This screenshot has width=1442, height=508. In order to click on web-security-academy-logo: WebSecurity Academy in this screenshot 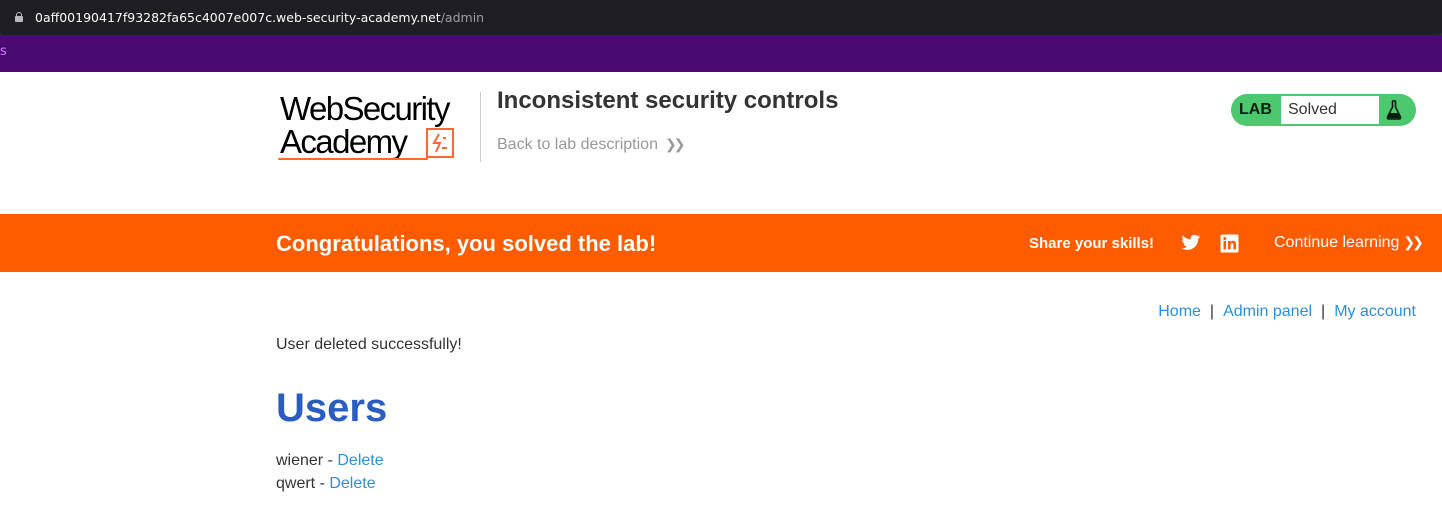, I will do `click(376, 129)`.